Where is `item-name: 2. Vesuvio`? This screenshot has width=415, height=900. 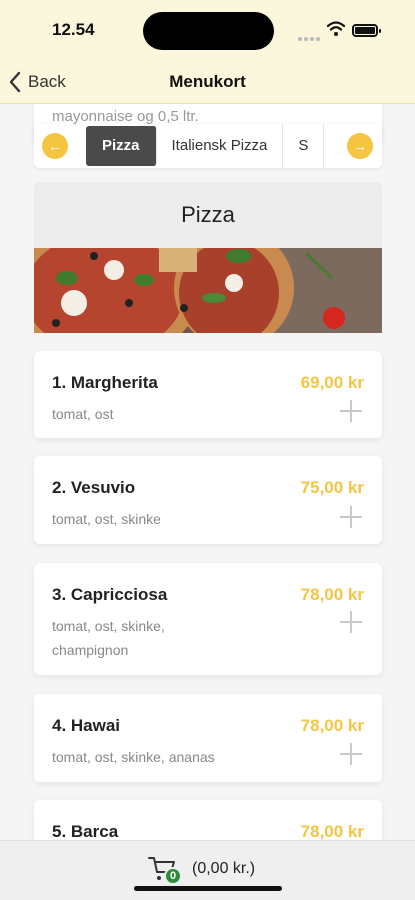
item-name: 2. Vesuvio is located at coordinates (94, 487).